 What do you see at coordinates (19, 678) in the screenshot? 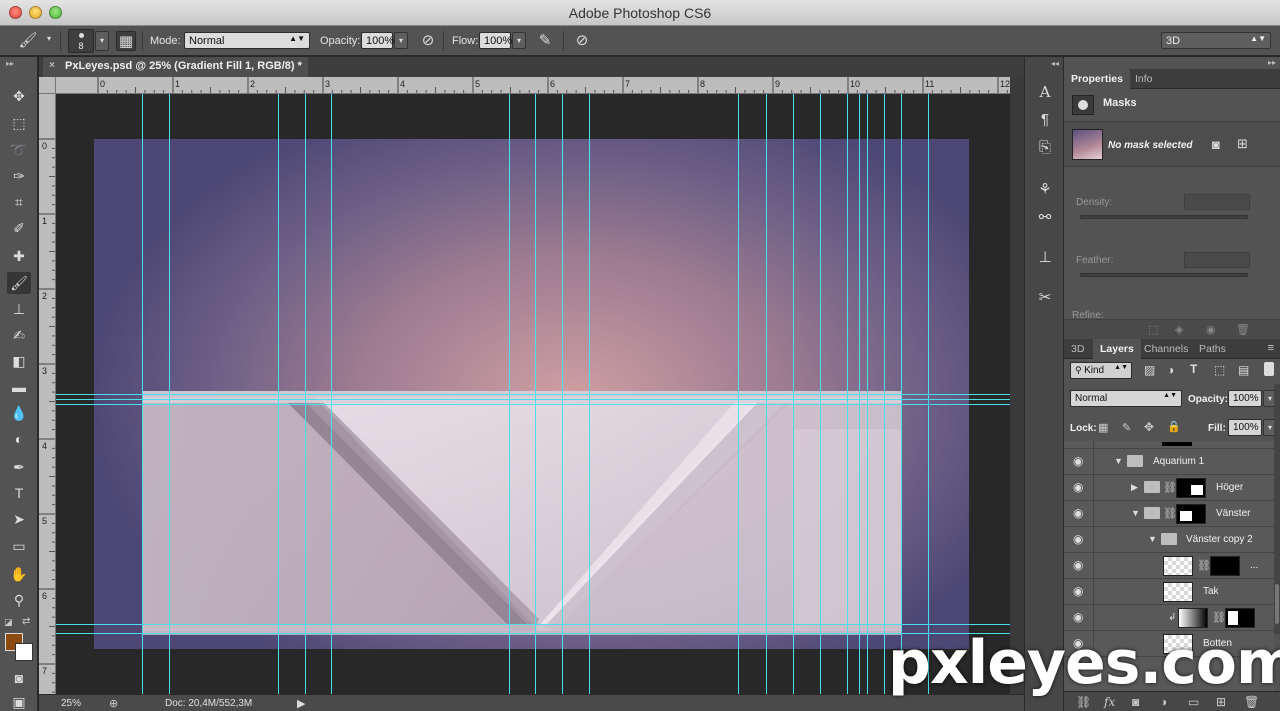
I see `quick-mask-icon: ◙` at bounding box center [19, 678].